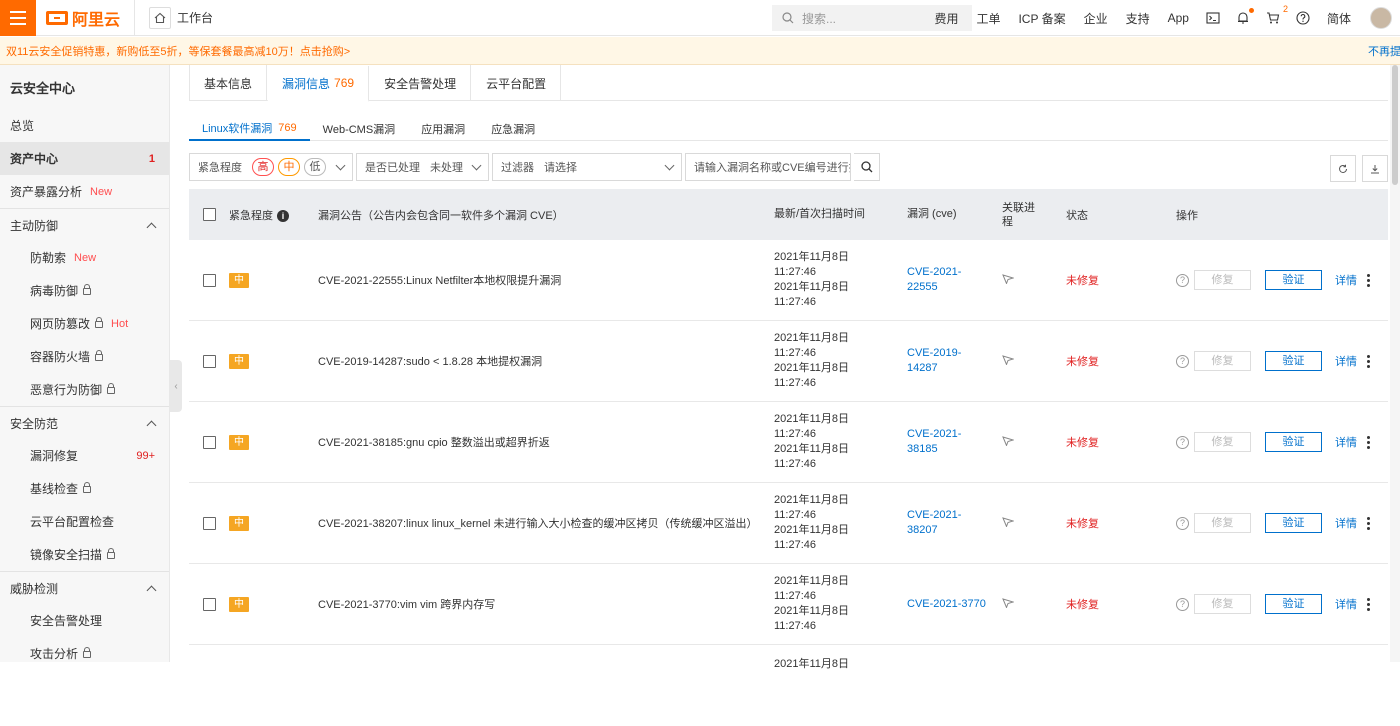 Image resolution: width=1400 pixels, height=726 pixels. What do you see at coordinates (84, 191) in the screenshot?
I see `sidebar-item-exposure: 资产暴露分析 New` at bounding box center [84, 191].